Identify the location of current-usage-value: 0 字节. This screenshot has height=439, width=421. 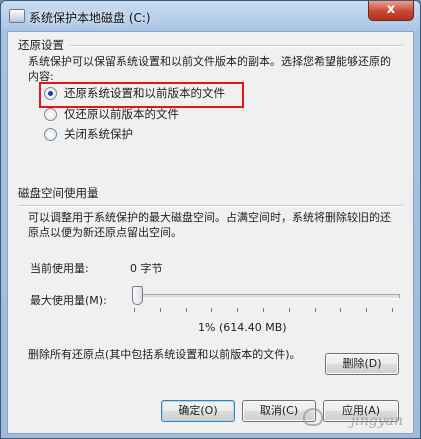
(146, 268).